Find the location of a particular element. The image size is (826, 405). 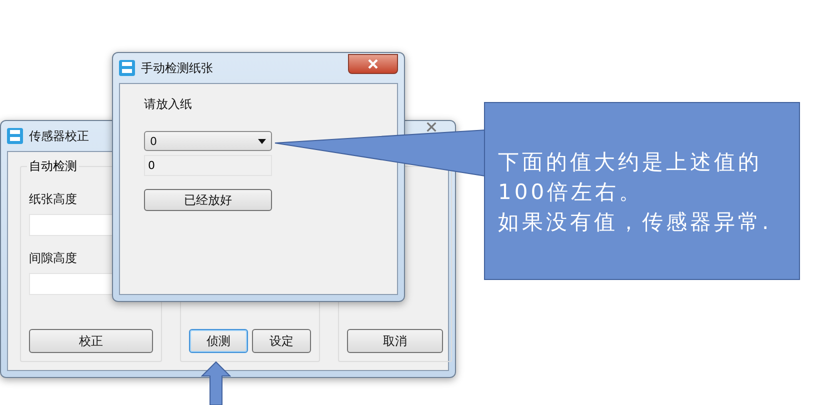

readout-field: 0 is located at coordinates (208, 165).